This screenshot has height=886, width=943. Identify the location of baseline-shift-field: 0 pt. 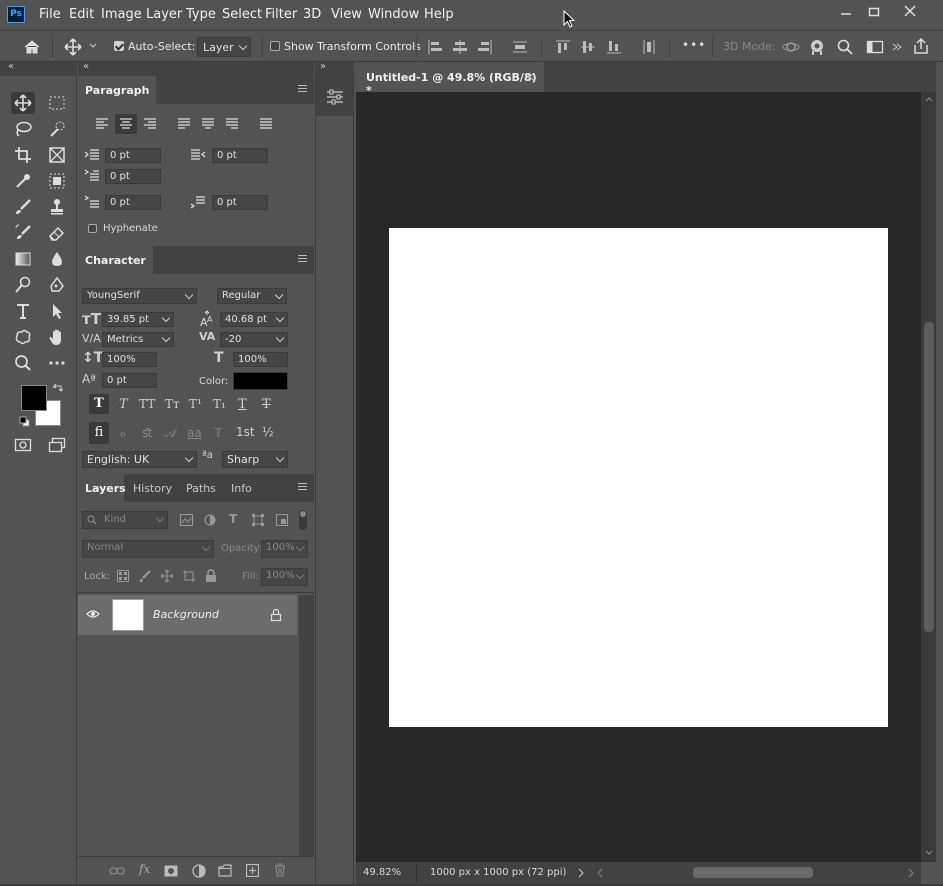
(129, 380).